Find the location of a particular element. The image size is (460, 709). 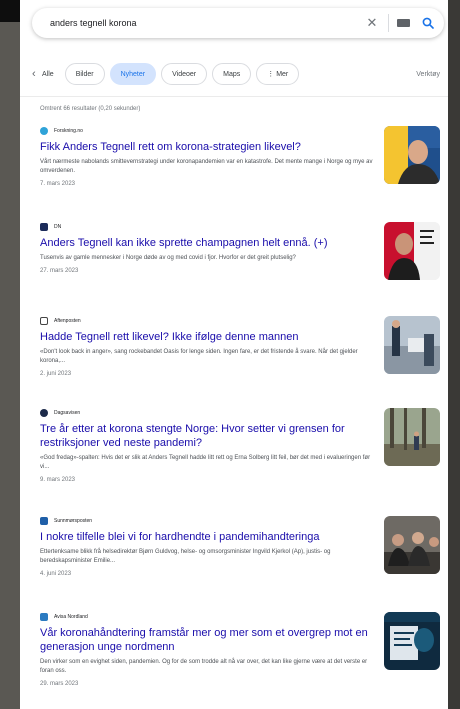

search-bar: anders tegnell korona ✕ is located at coordinates (238, 23).